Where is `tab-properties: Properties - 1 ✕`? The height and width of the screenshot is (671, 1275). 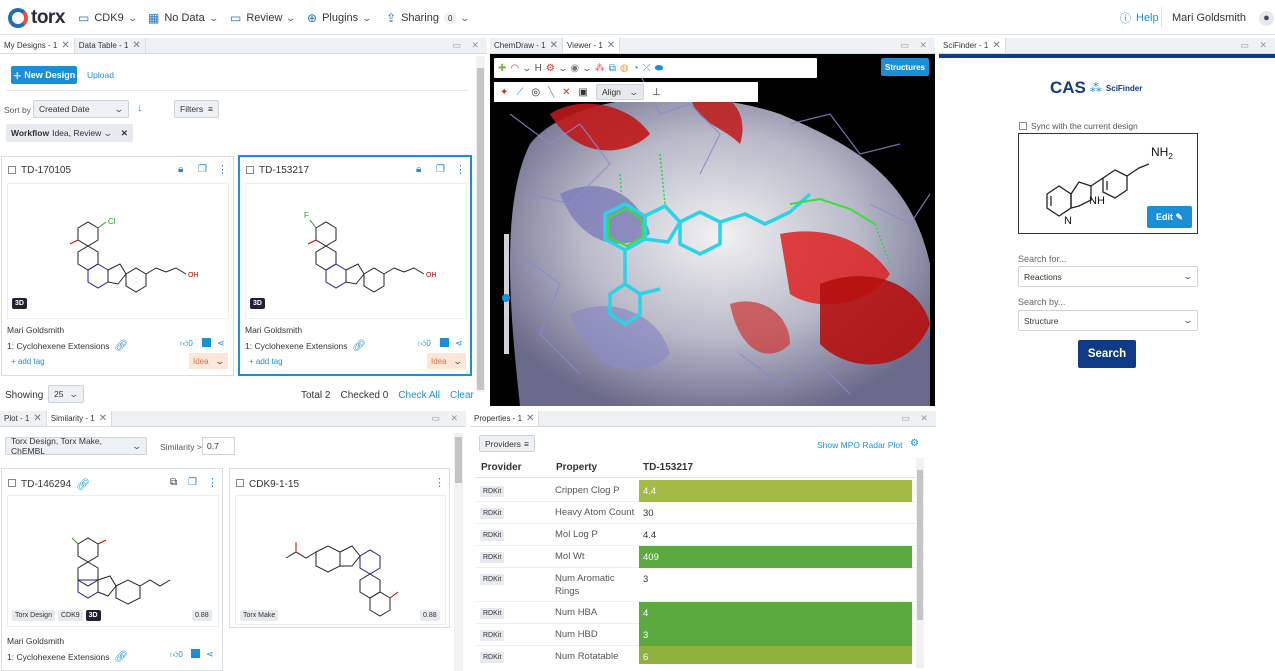 tab-properties: Properties - 1 ✕ is located at coordinates (505, 418).